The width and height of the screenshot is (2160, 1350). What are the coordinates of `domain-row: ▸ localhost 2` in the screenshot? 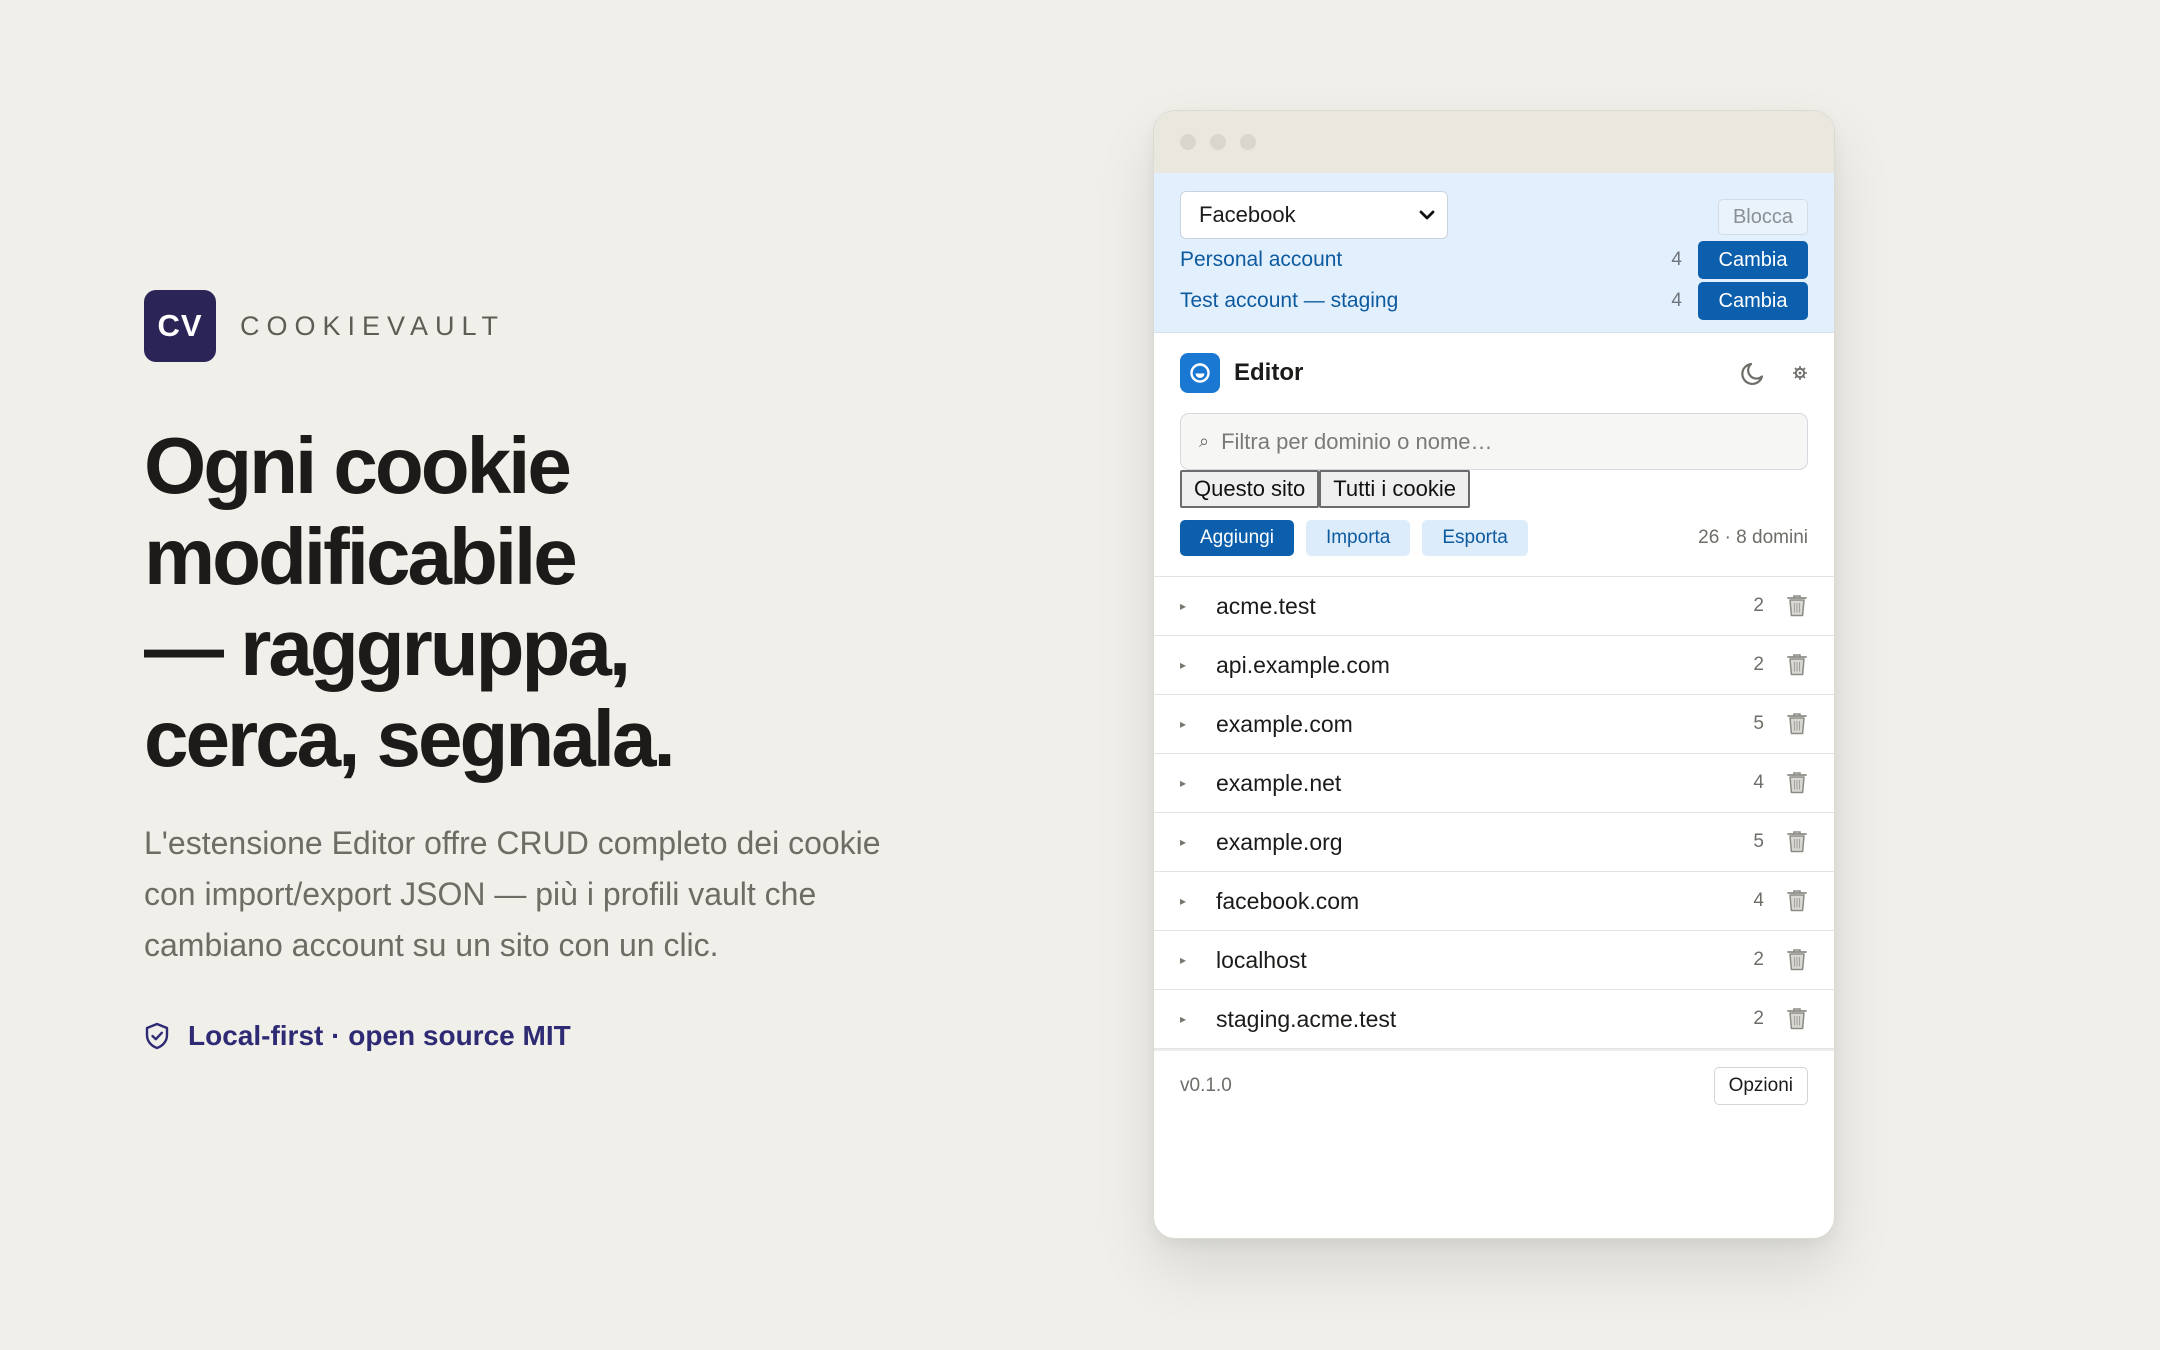 It's located at (1494, 960).